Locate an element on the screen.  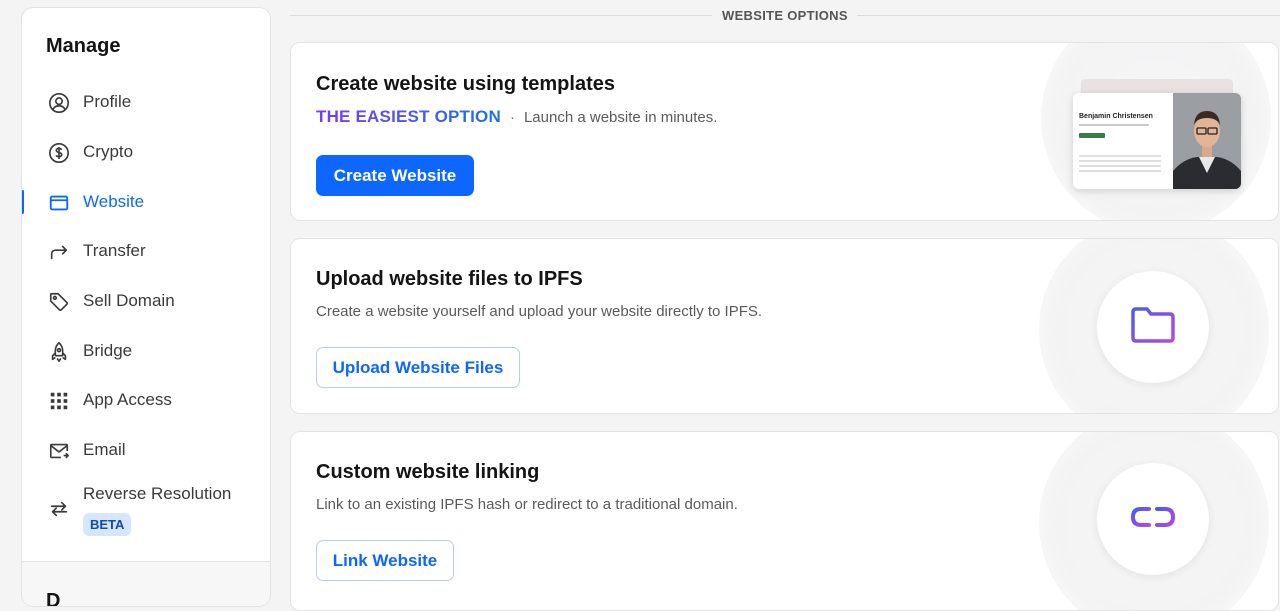
link-icon is located at coordinates (1153, 519).